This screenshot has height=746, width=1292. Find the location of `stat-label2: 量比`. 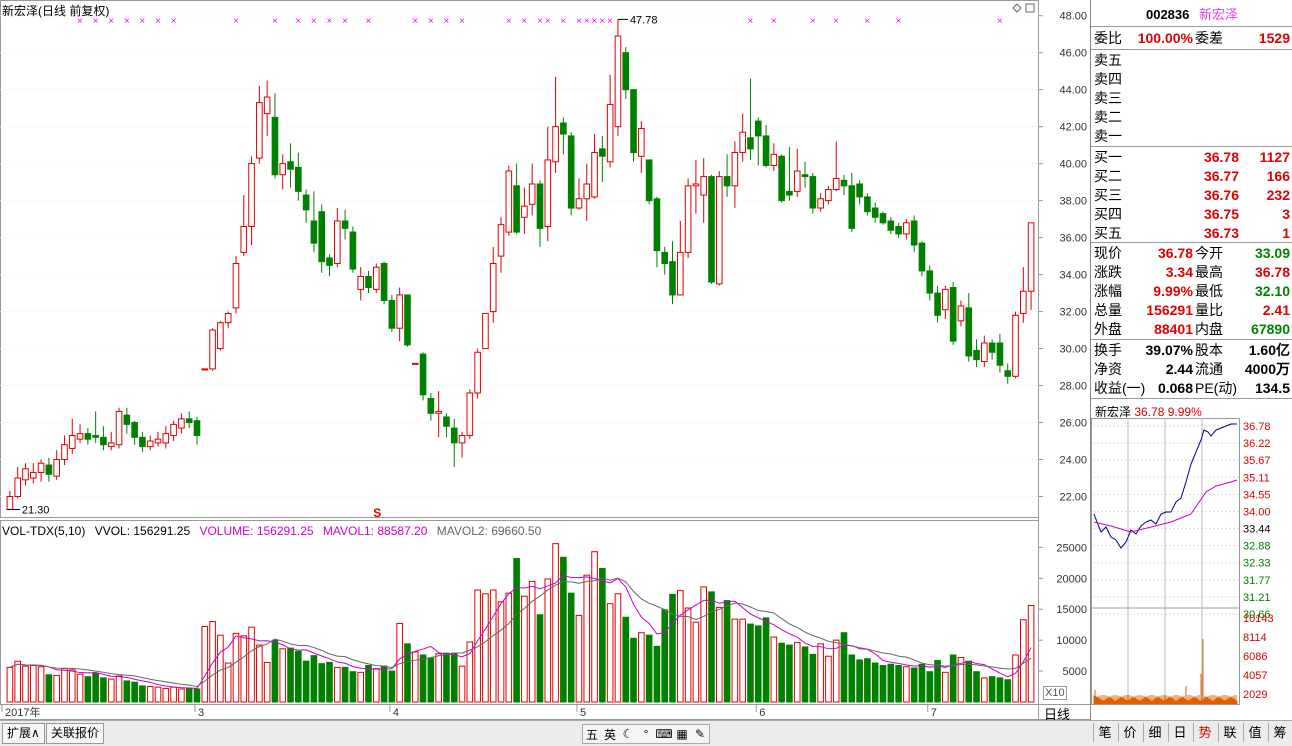

stat-label2: 量比 is located at coordinates (1209, 310).